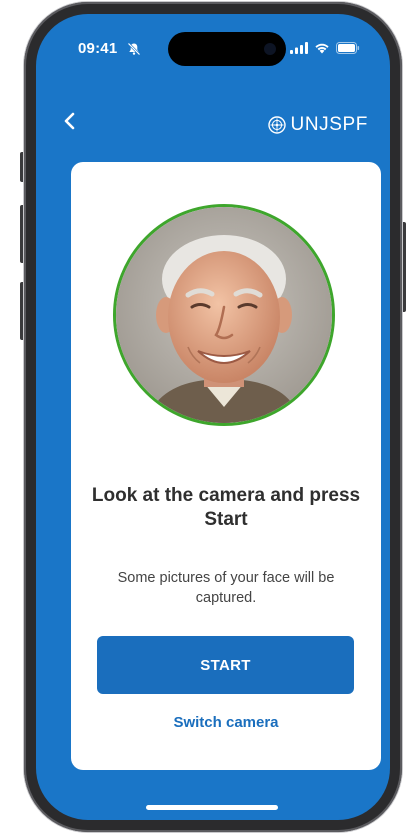  I want to click on face-preview-avatar, so click(224, 315).